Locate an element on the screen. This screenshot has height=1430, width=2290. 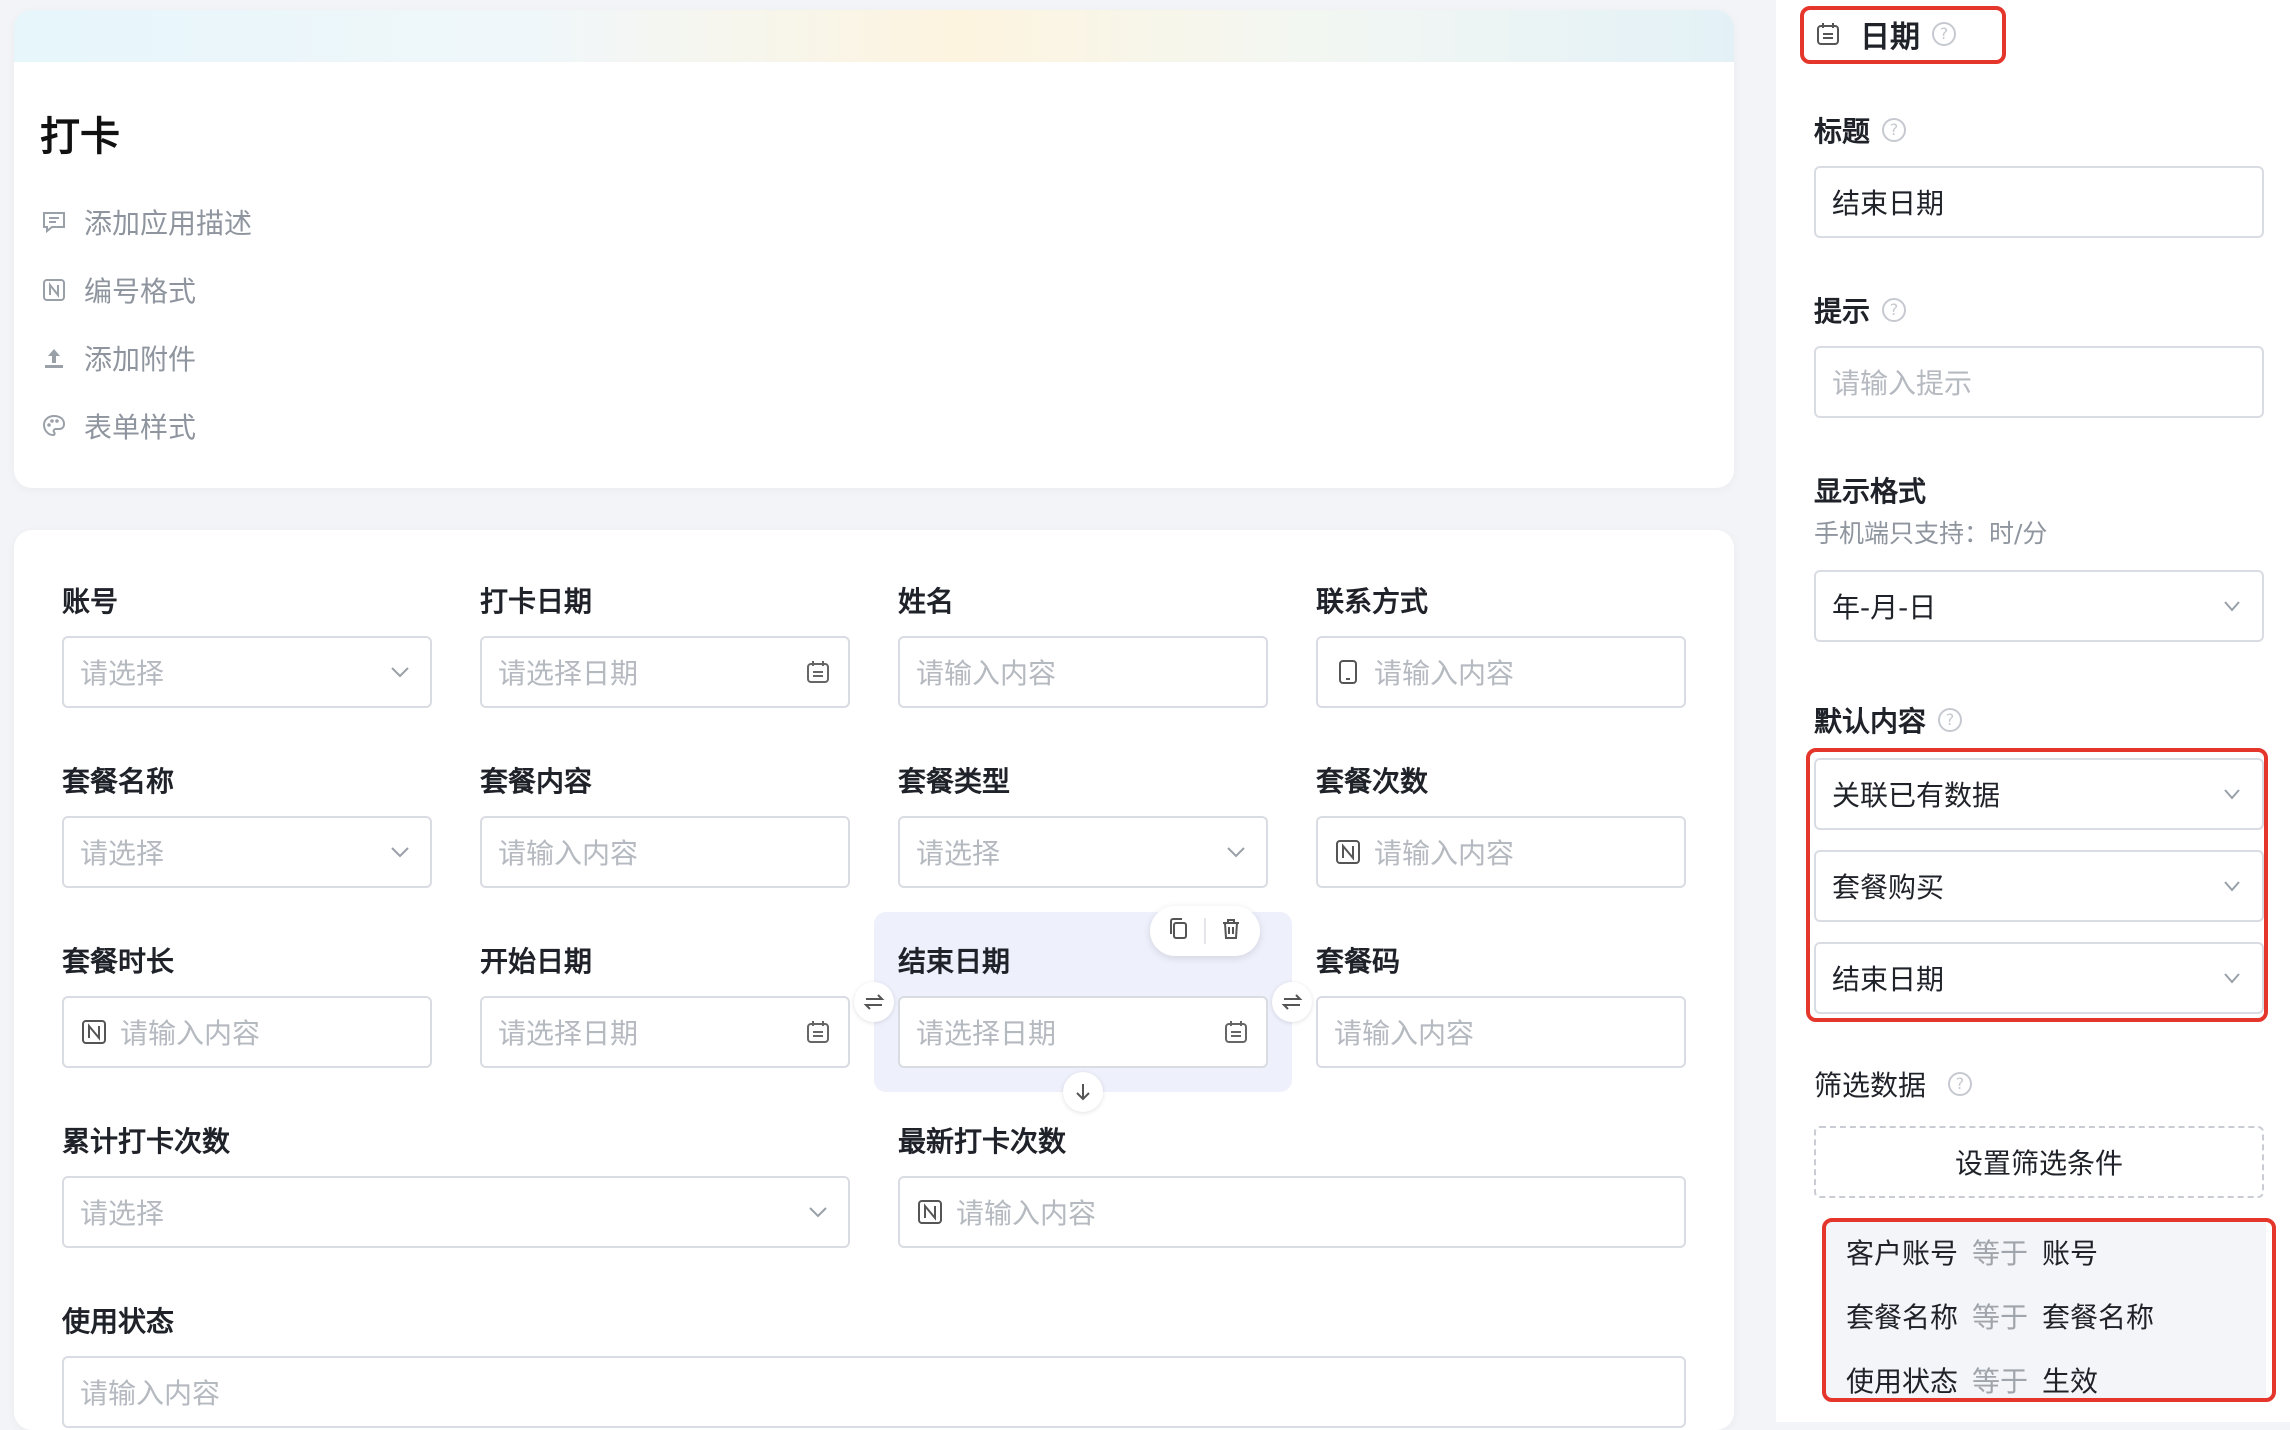
start-date-picker: 请选择日期 is located at coordinates (665, 1032).